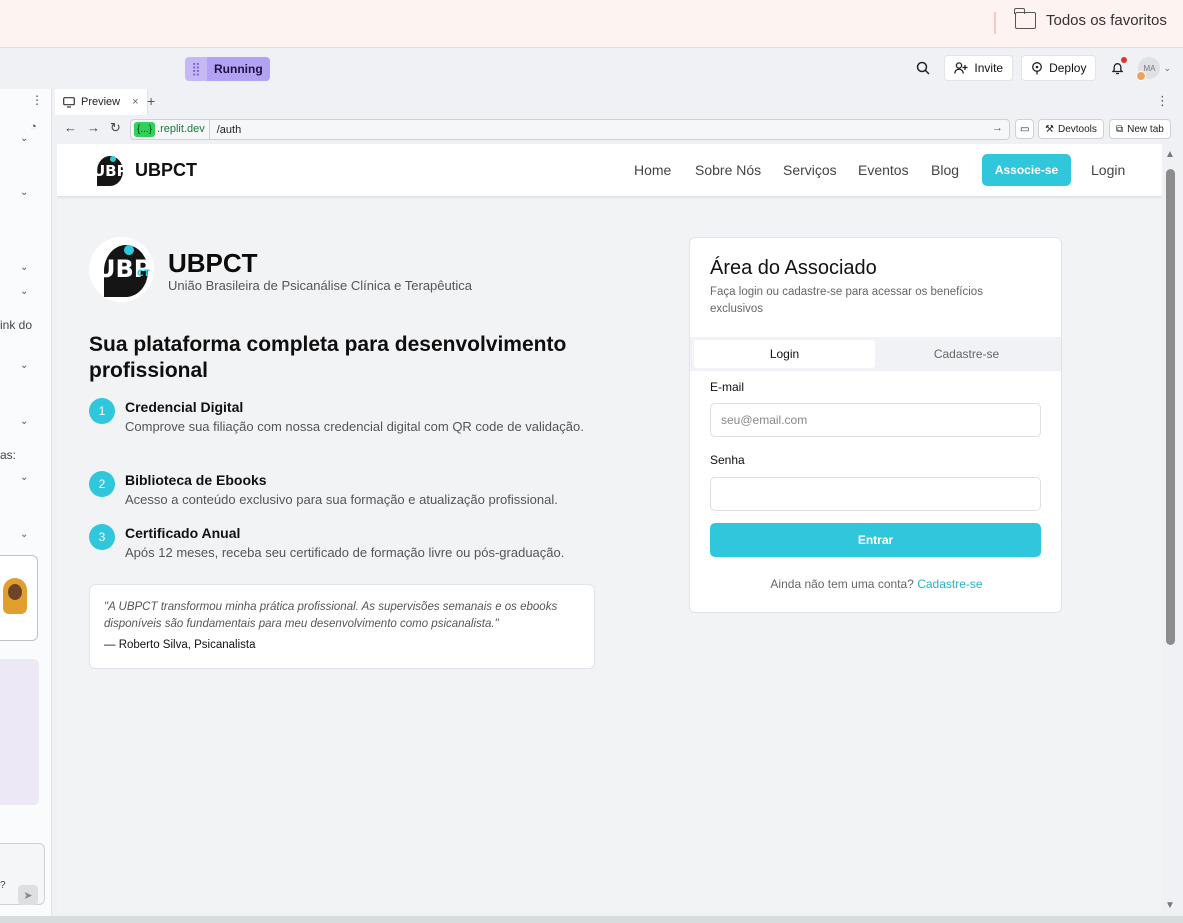 The image size is (1183, 923). Describe the element at coordinates (945, 170) in the screenshot. I see `nav-link-blog: Blog` at that location.